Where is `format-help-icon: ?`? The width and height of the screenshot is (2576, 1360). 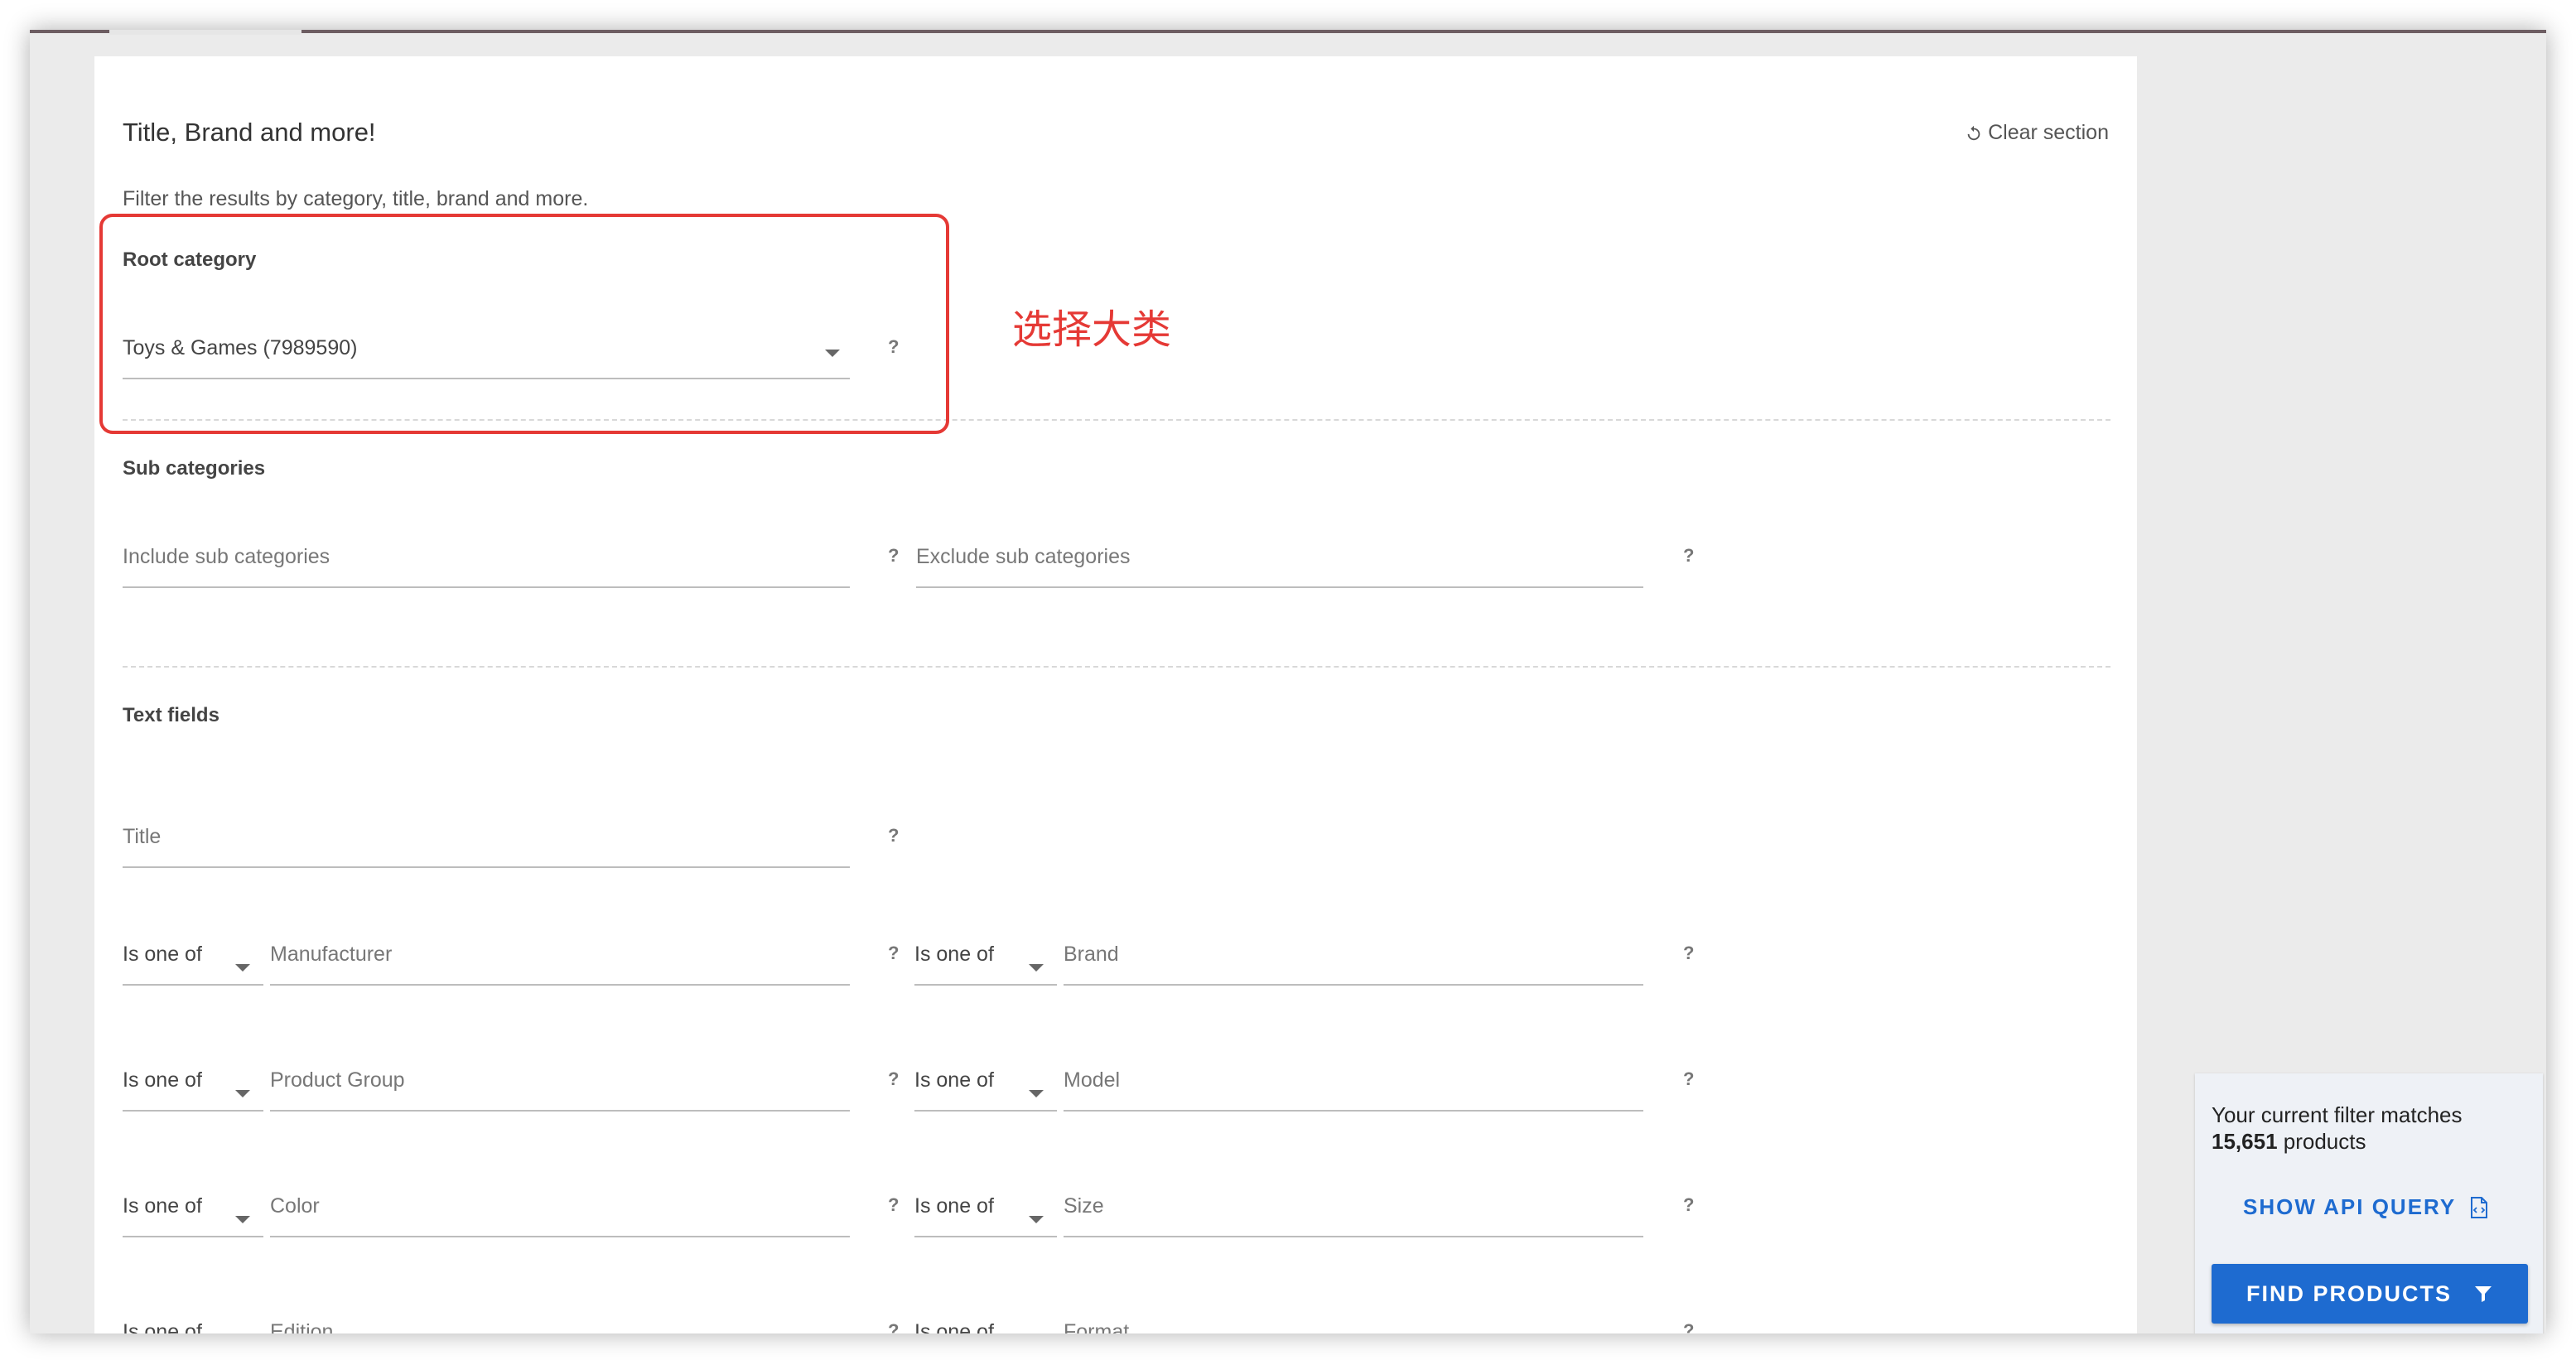
format-help-icon: ? is located at coordinates (1688, 1326).